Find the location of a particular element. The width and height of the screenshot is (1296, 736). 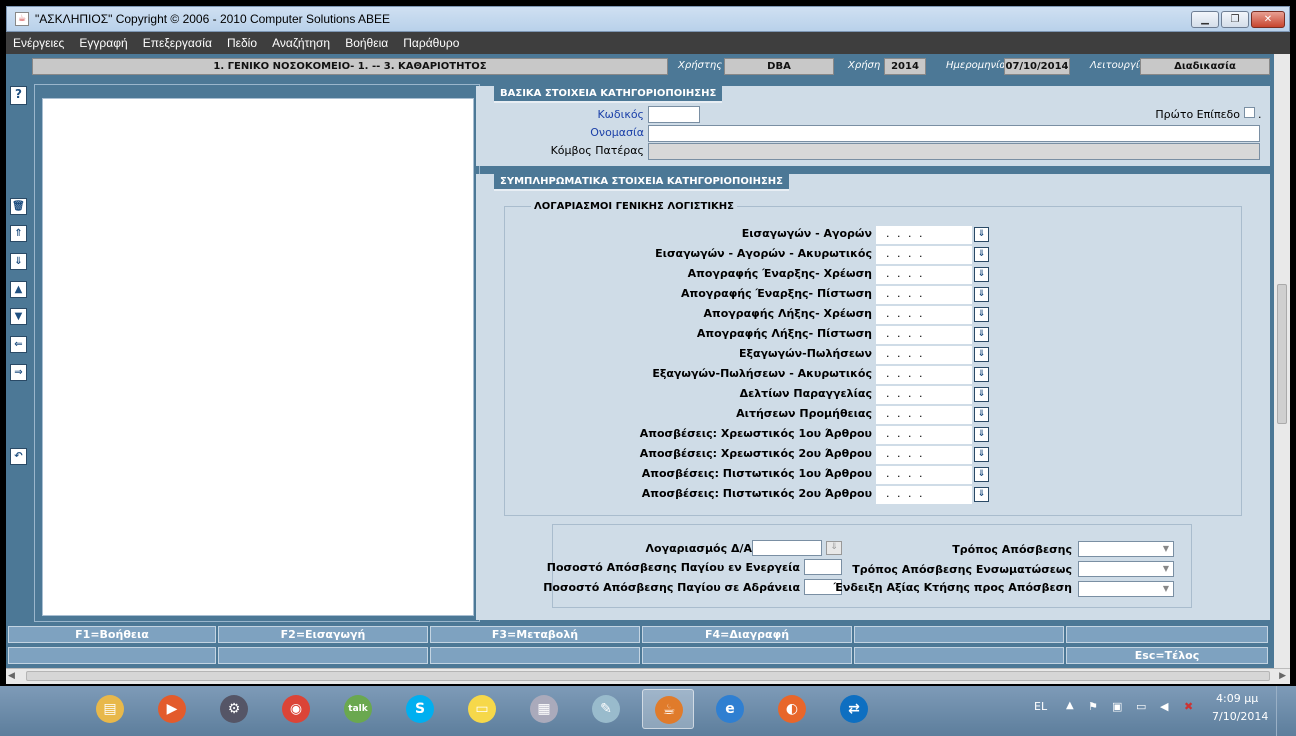

flag-icon: ⚑ is located at coordinates (1093, 706).